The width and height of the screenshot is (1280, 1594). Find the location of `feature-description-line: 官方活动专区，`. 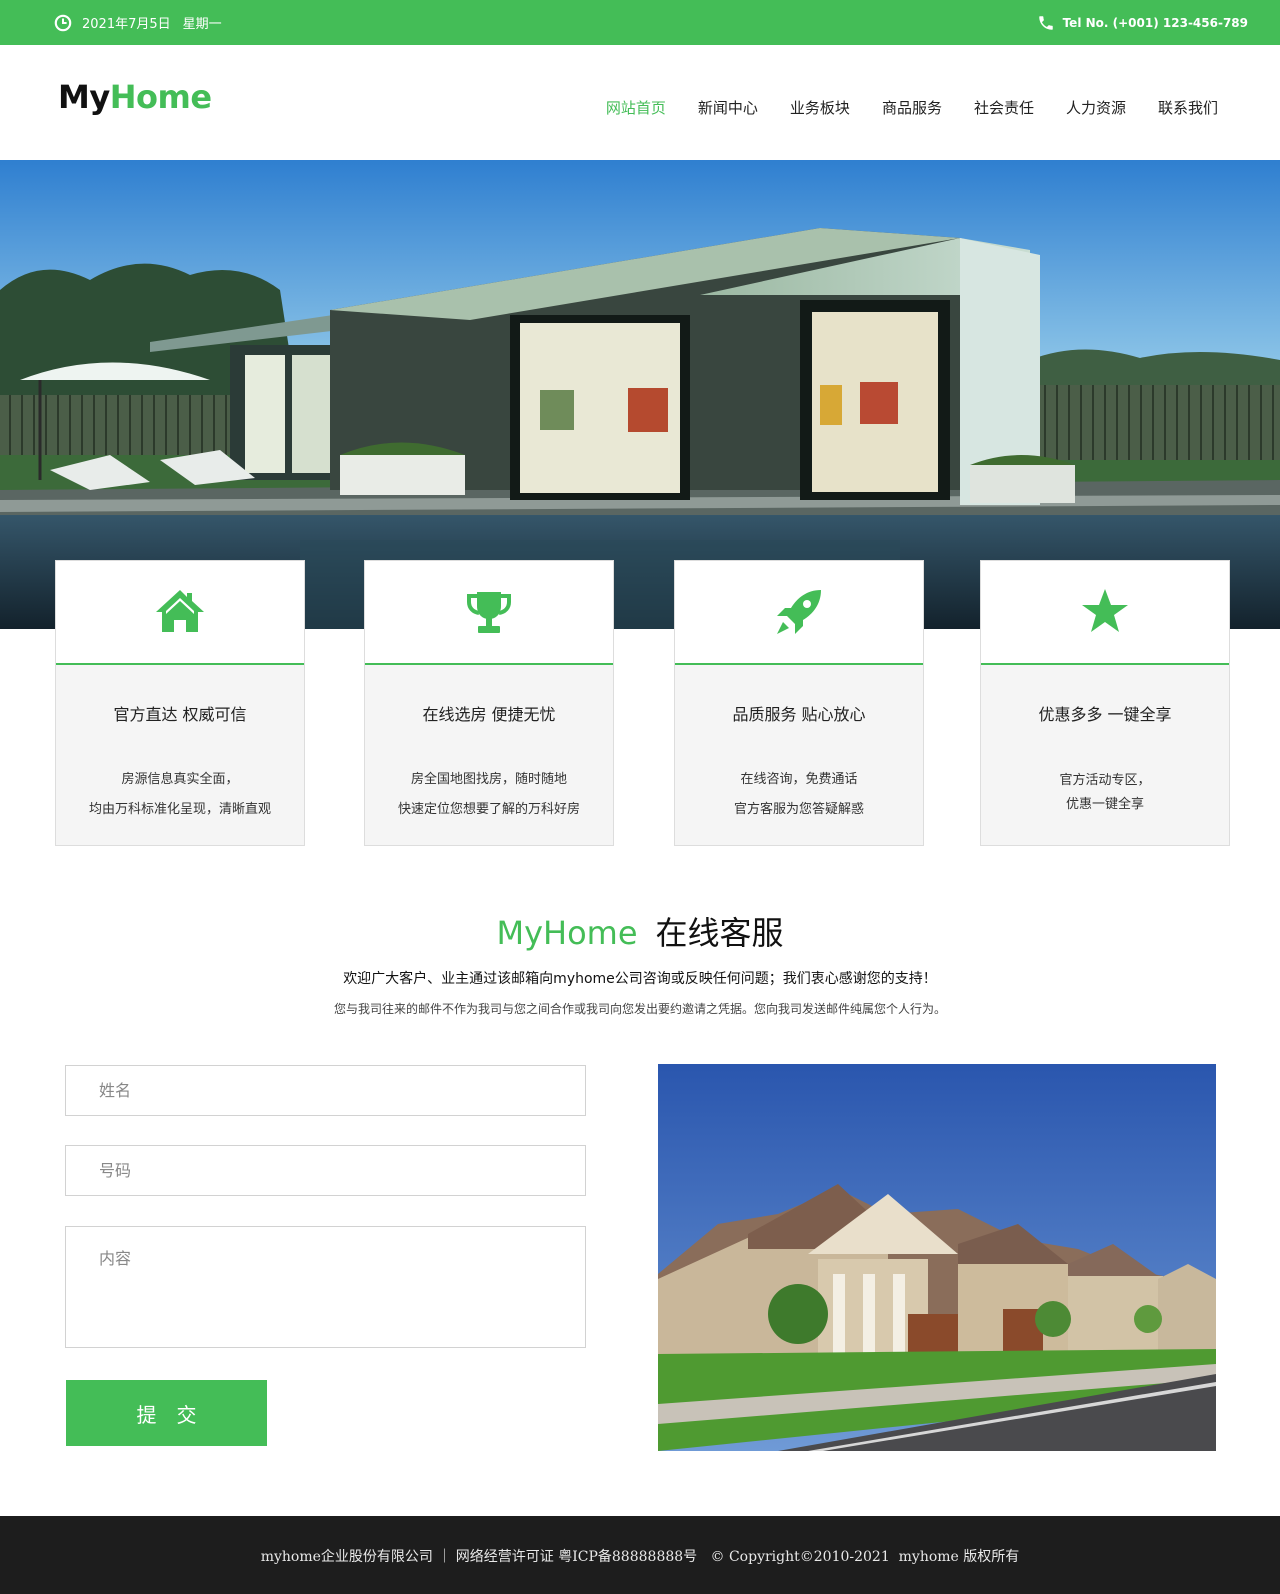

feature-description-line: 官方活动专区， is located at coordinates (1105, 780).